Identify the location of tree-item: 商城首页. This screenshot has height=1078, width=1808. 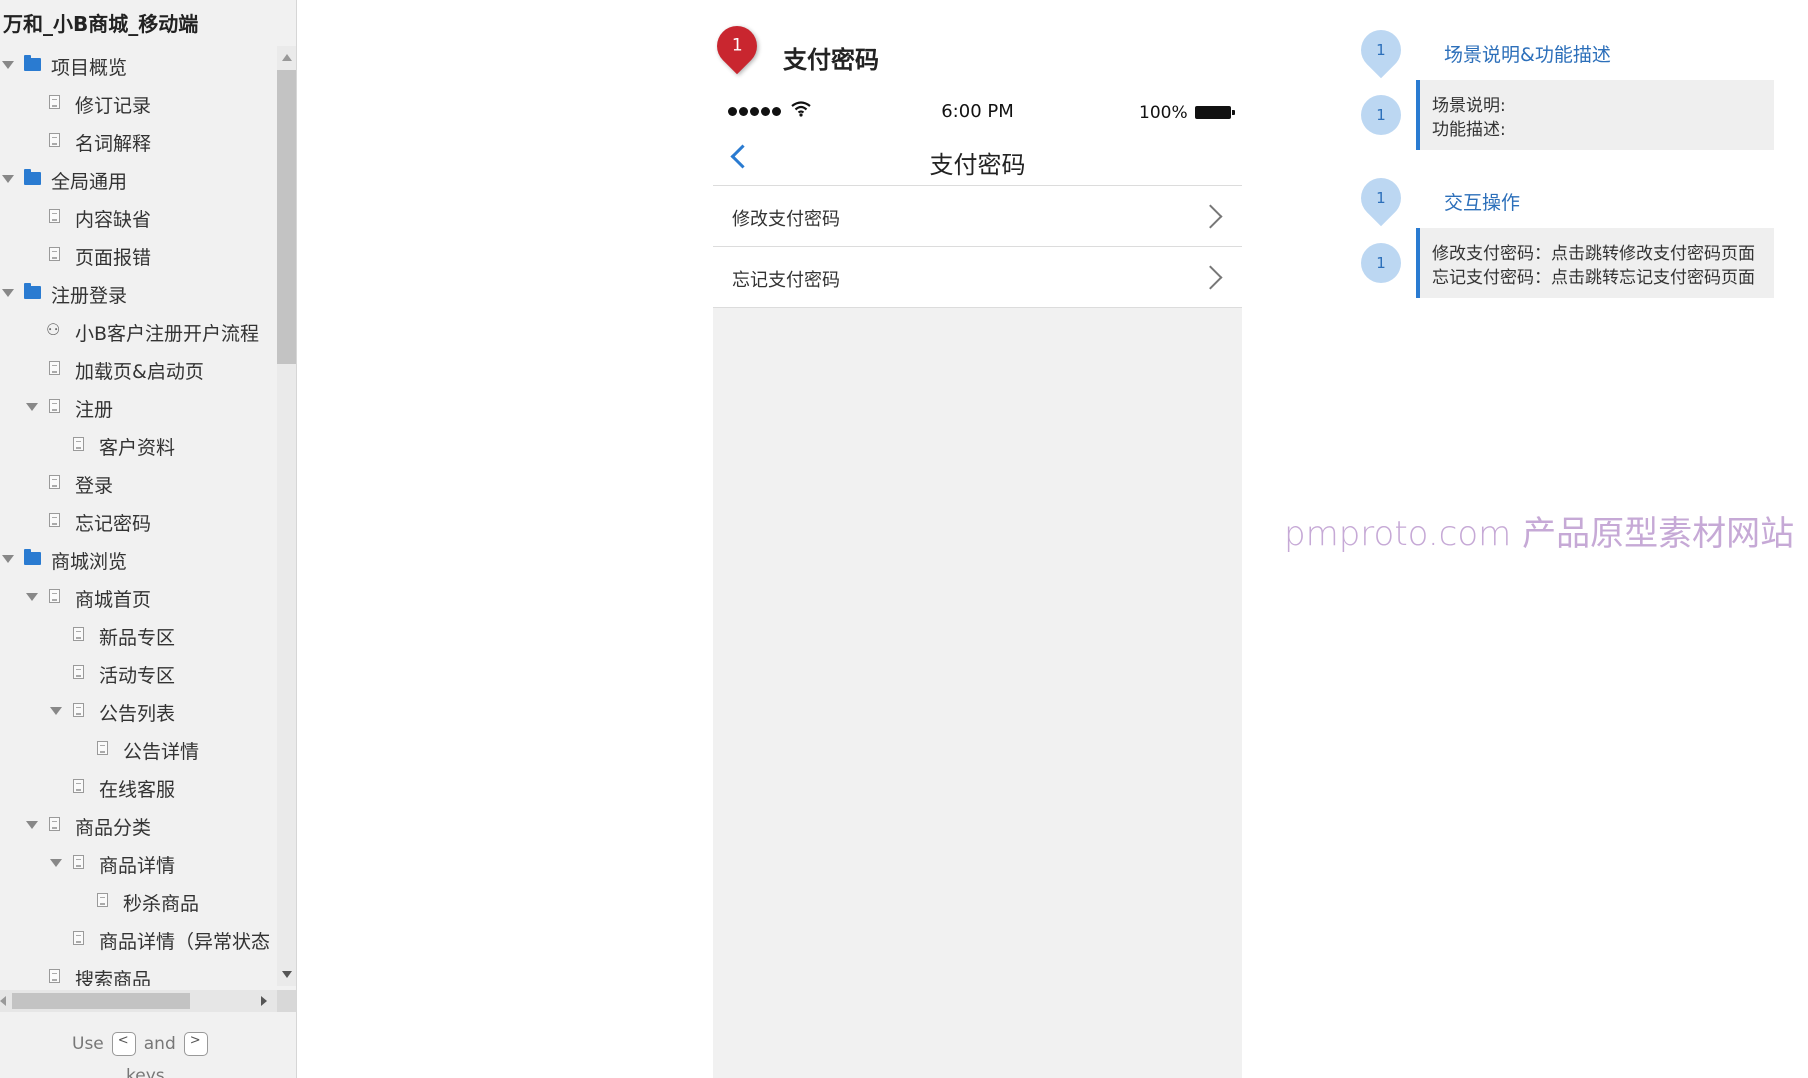
(138, 597).